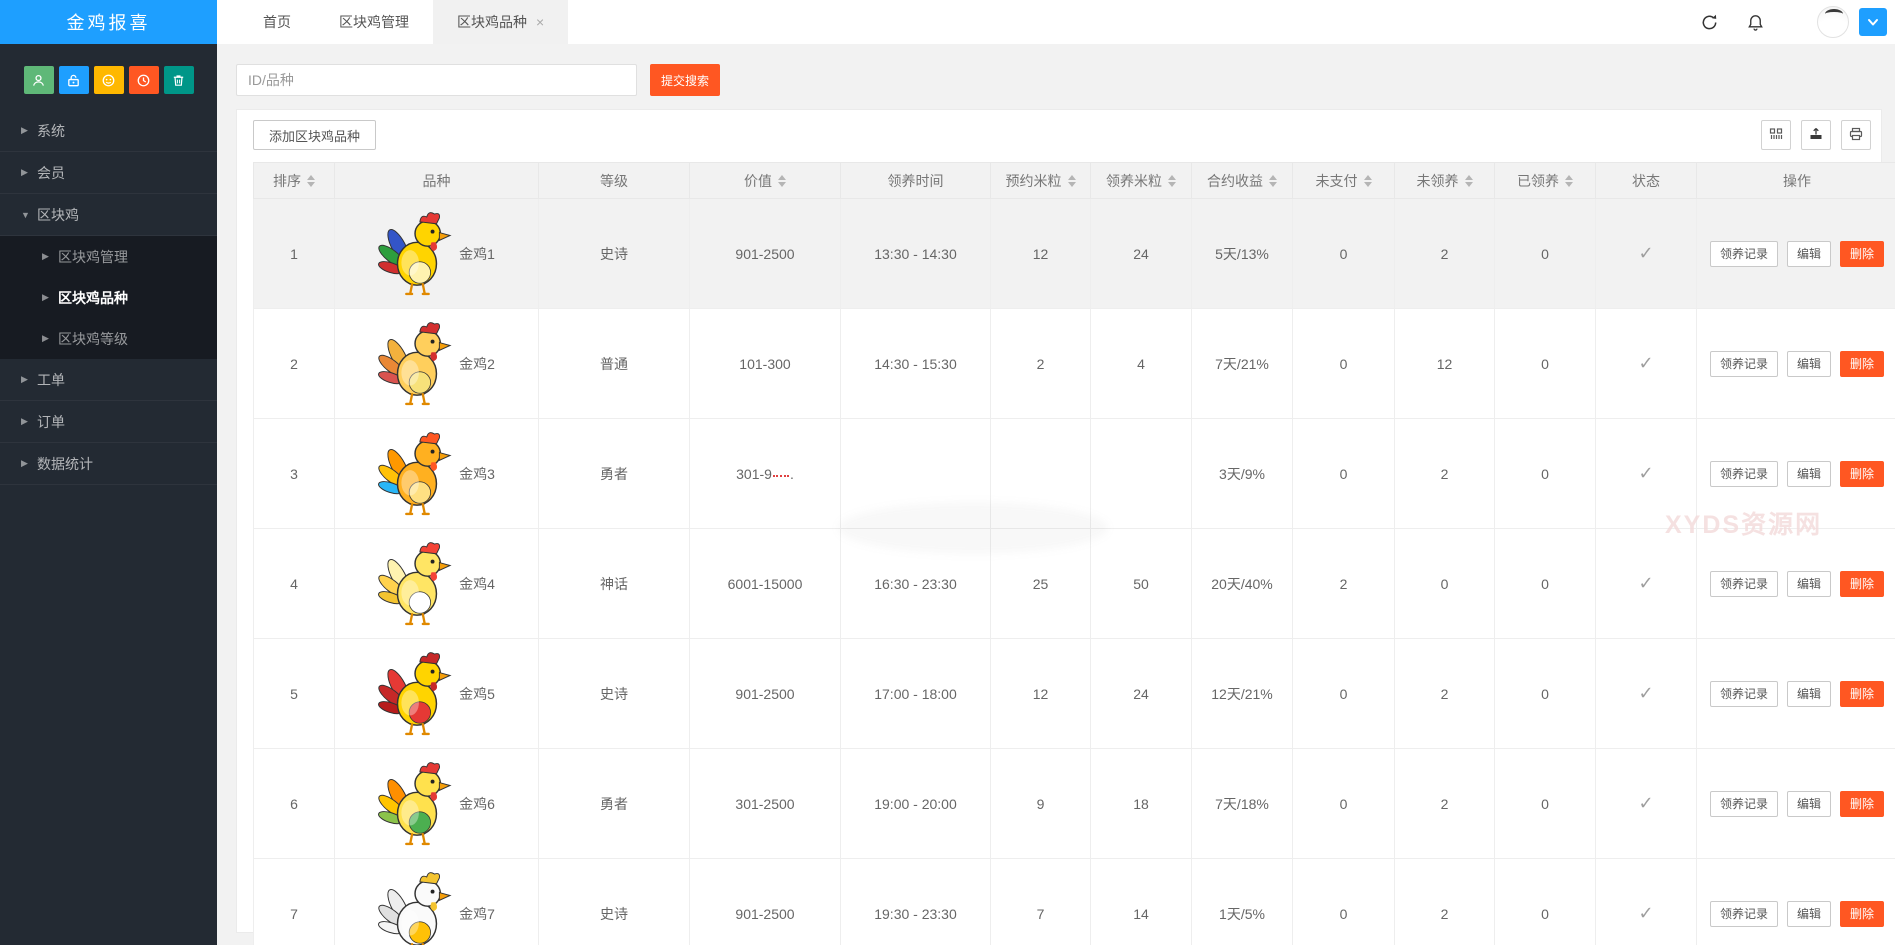  What do you see at coordinates (765, 180) in the screenshot?
I see `column-header-价值: 价值` at bounding box center [765, 180].